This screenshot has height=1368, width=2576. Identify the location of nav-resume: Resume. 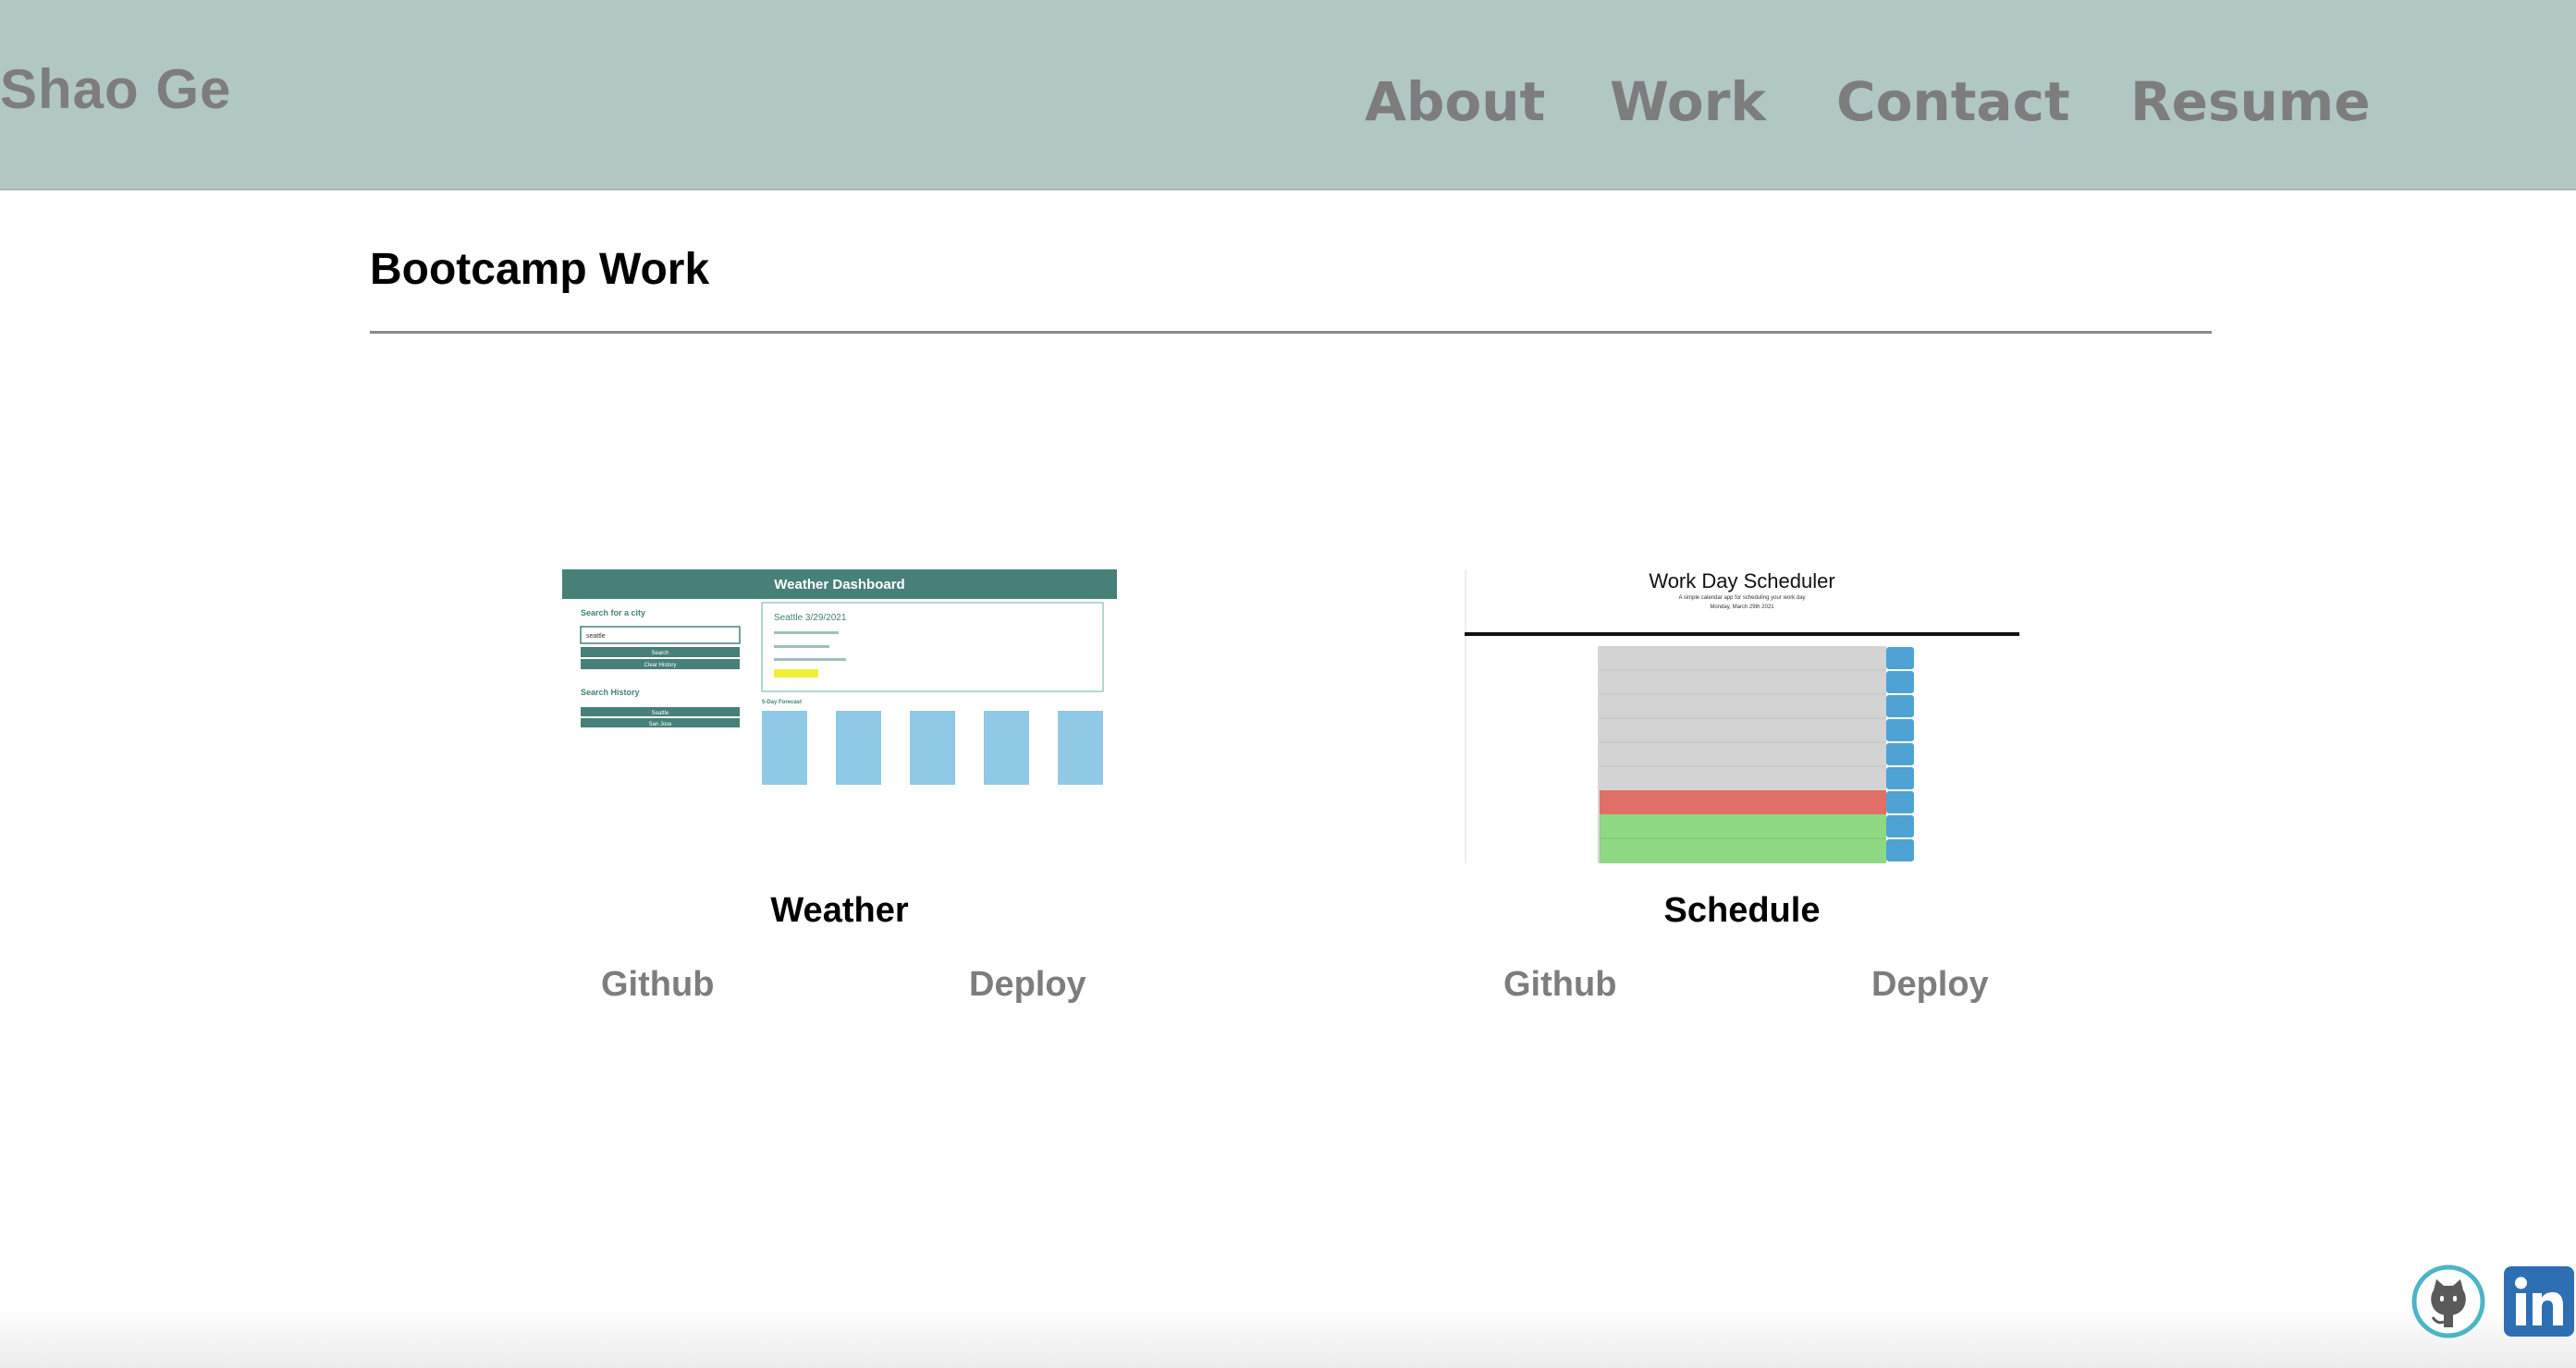
(2250, 102).